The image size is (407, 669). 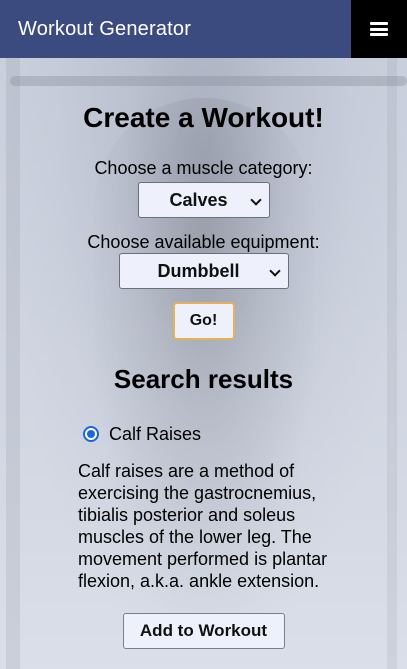 I want to click on muscle-category-label: Choose a muscle category:, so click(x=203, y=168).